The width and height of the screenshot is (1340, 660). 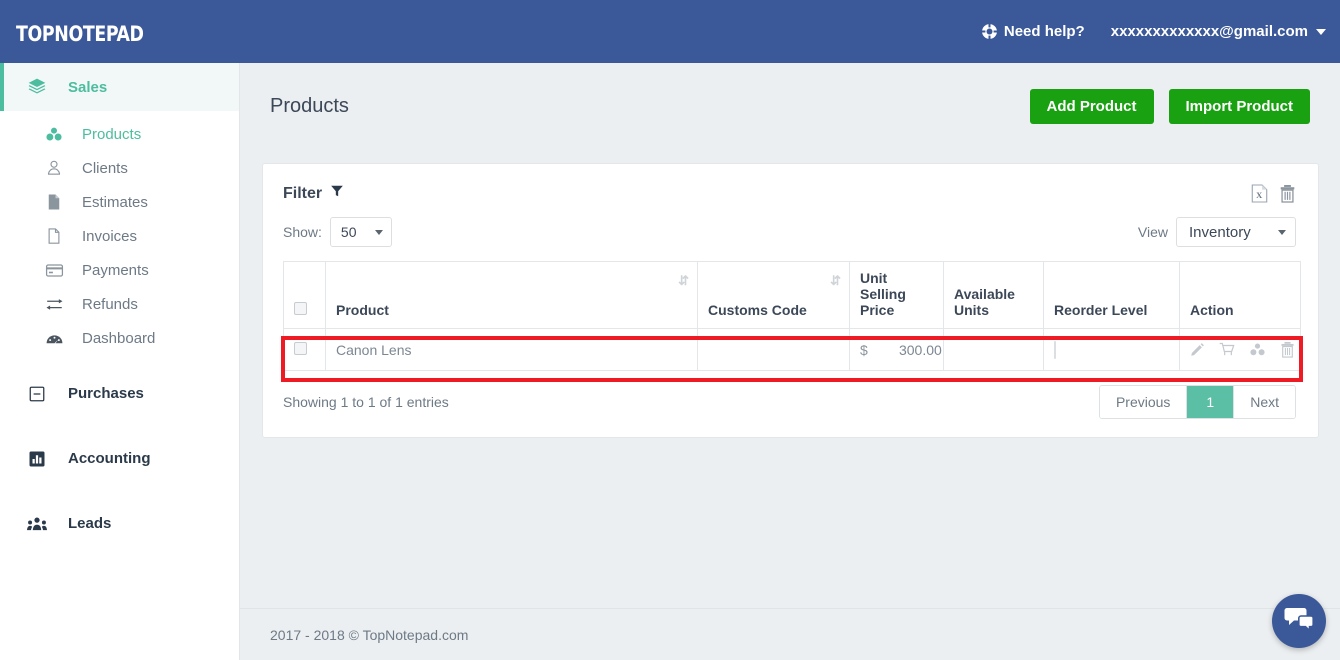 What do you see at coordinates (1321, 31) in the screenshot?
I see `caret-down-icon` at bounding box center [1321, 31].